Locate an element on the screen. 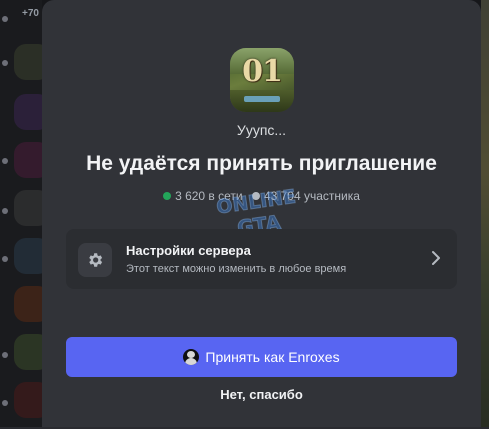 This screenshot has height=429, width=489. online-dot-icon is located at coordinates (167, 196).